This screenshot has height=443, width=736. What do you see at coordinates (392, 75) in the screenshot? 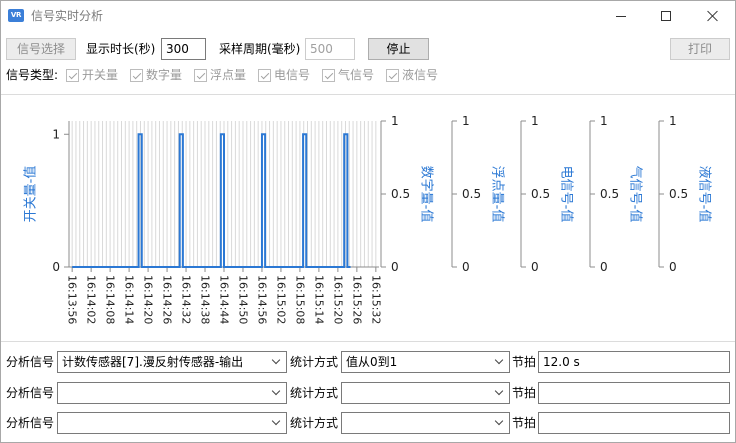
I see `checkbox-hydraulic` at bounding box center [392, 75].